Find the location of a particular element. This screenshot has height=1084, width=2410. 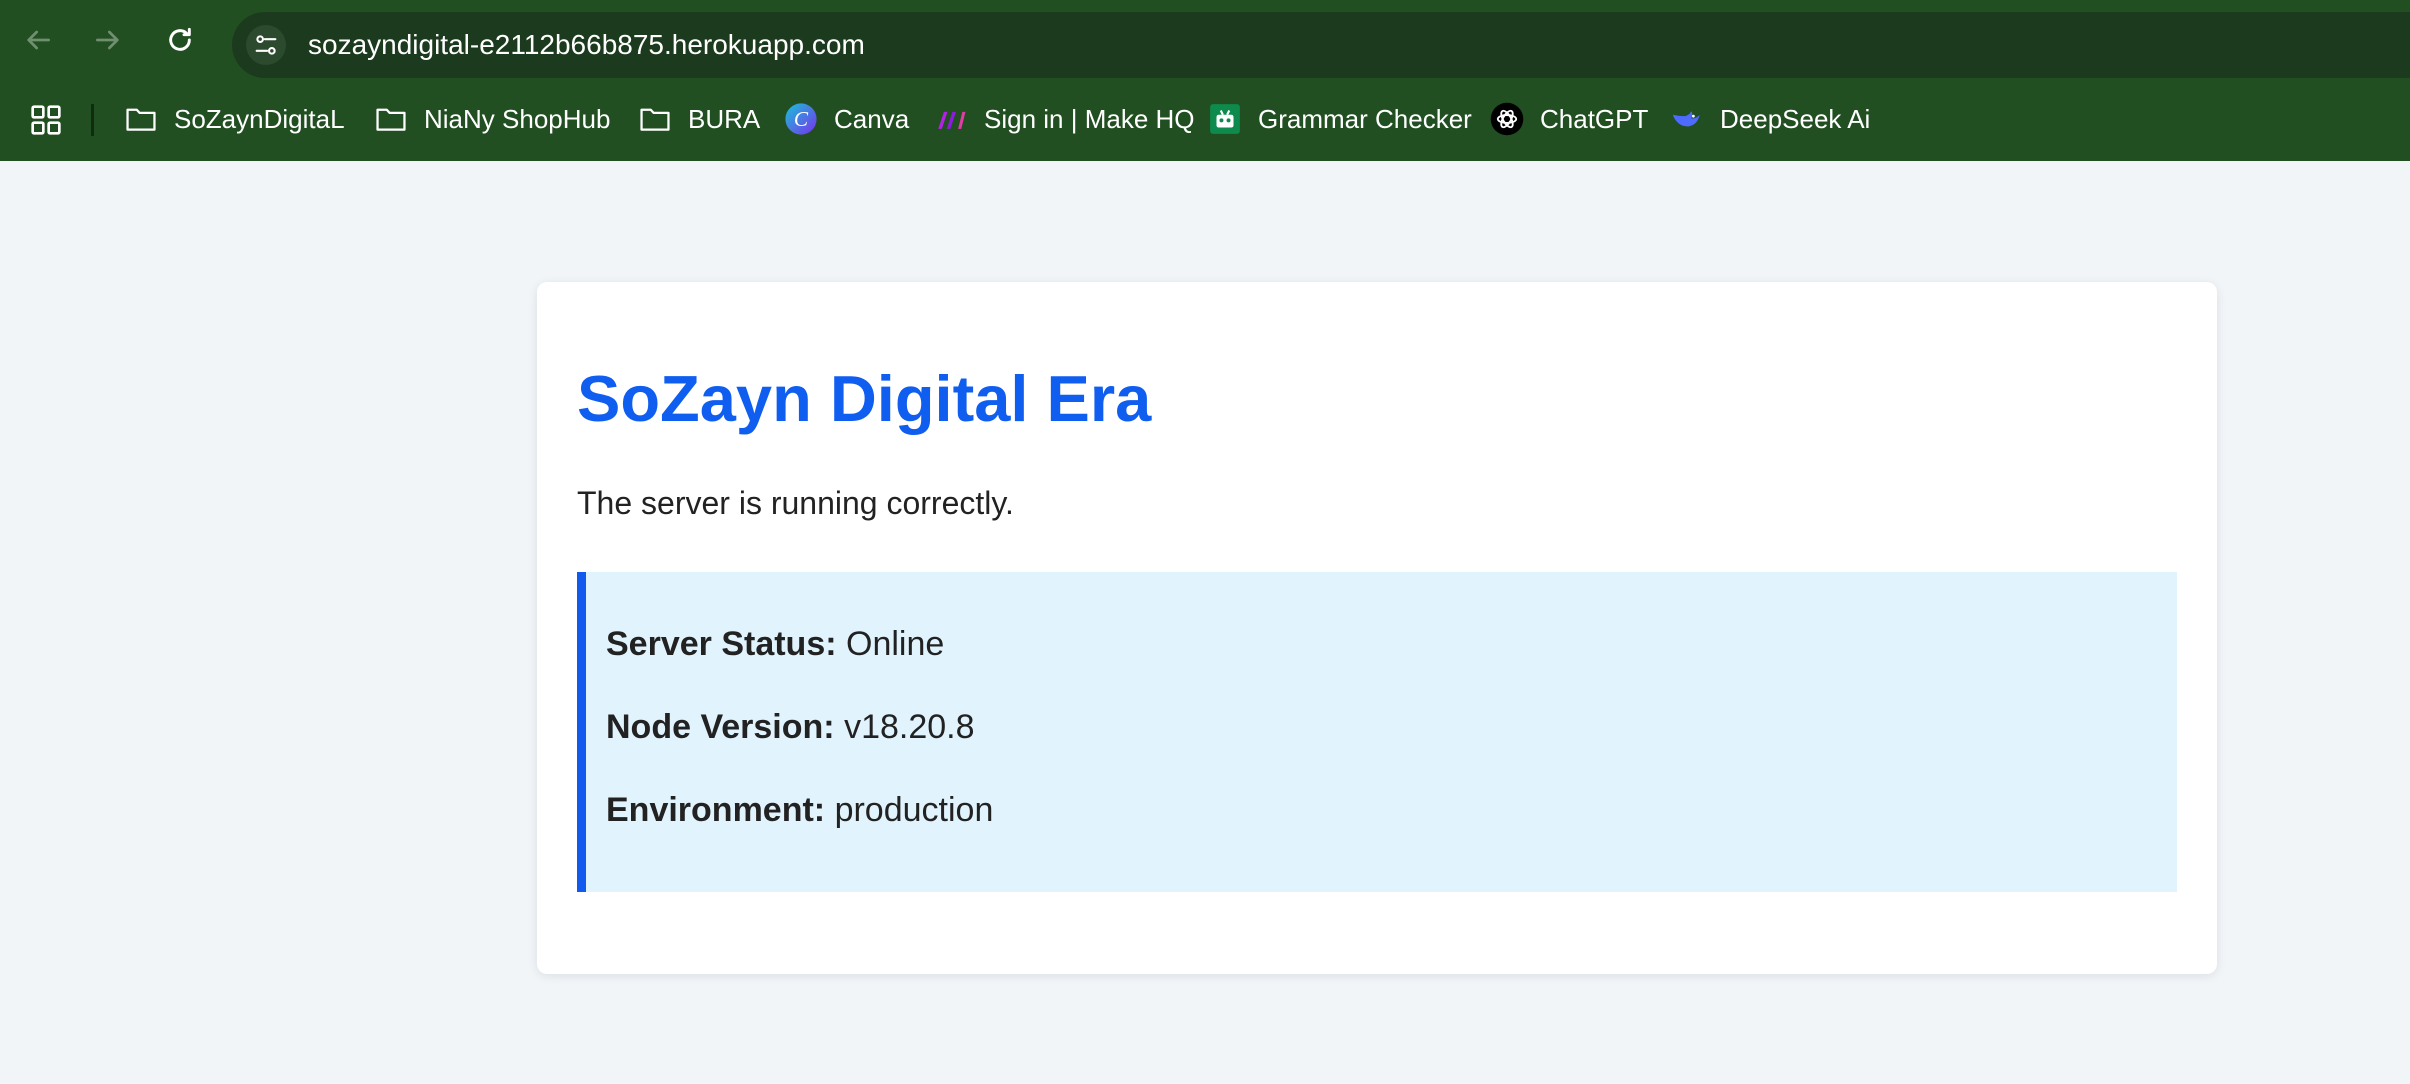

address-bar: sozayndigital-e2112b66b875.herokuapp.com is located at coordinates (1321, 45).